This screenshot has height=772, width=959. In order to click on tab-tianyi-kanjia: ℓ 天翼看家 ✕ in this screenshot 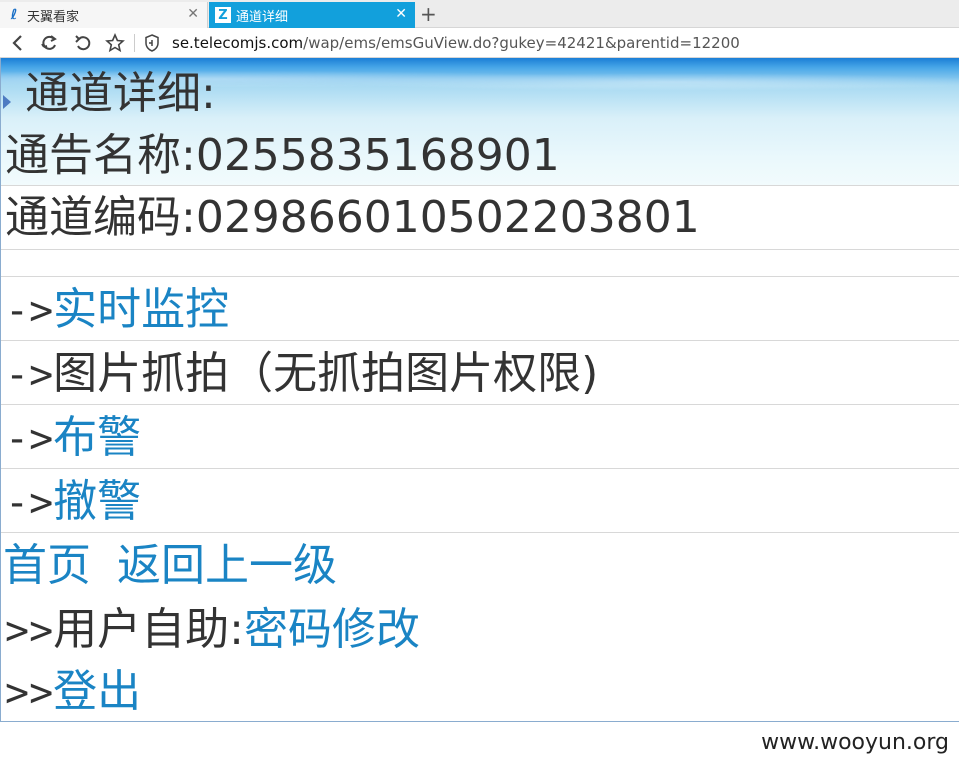, I will do `click(104, 15)`.